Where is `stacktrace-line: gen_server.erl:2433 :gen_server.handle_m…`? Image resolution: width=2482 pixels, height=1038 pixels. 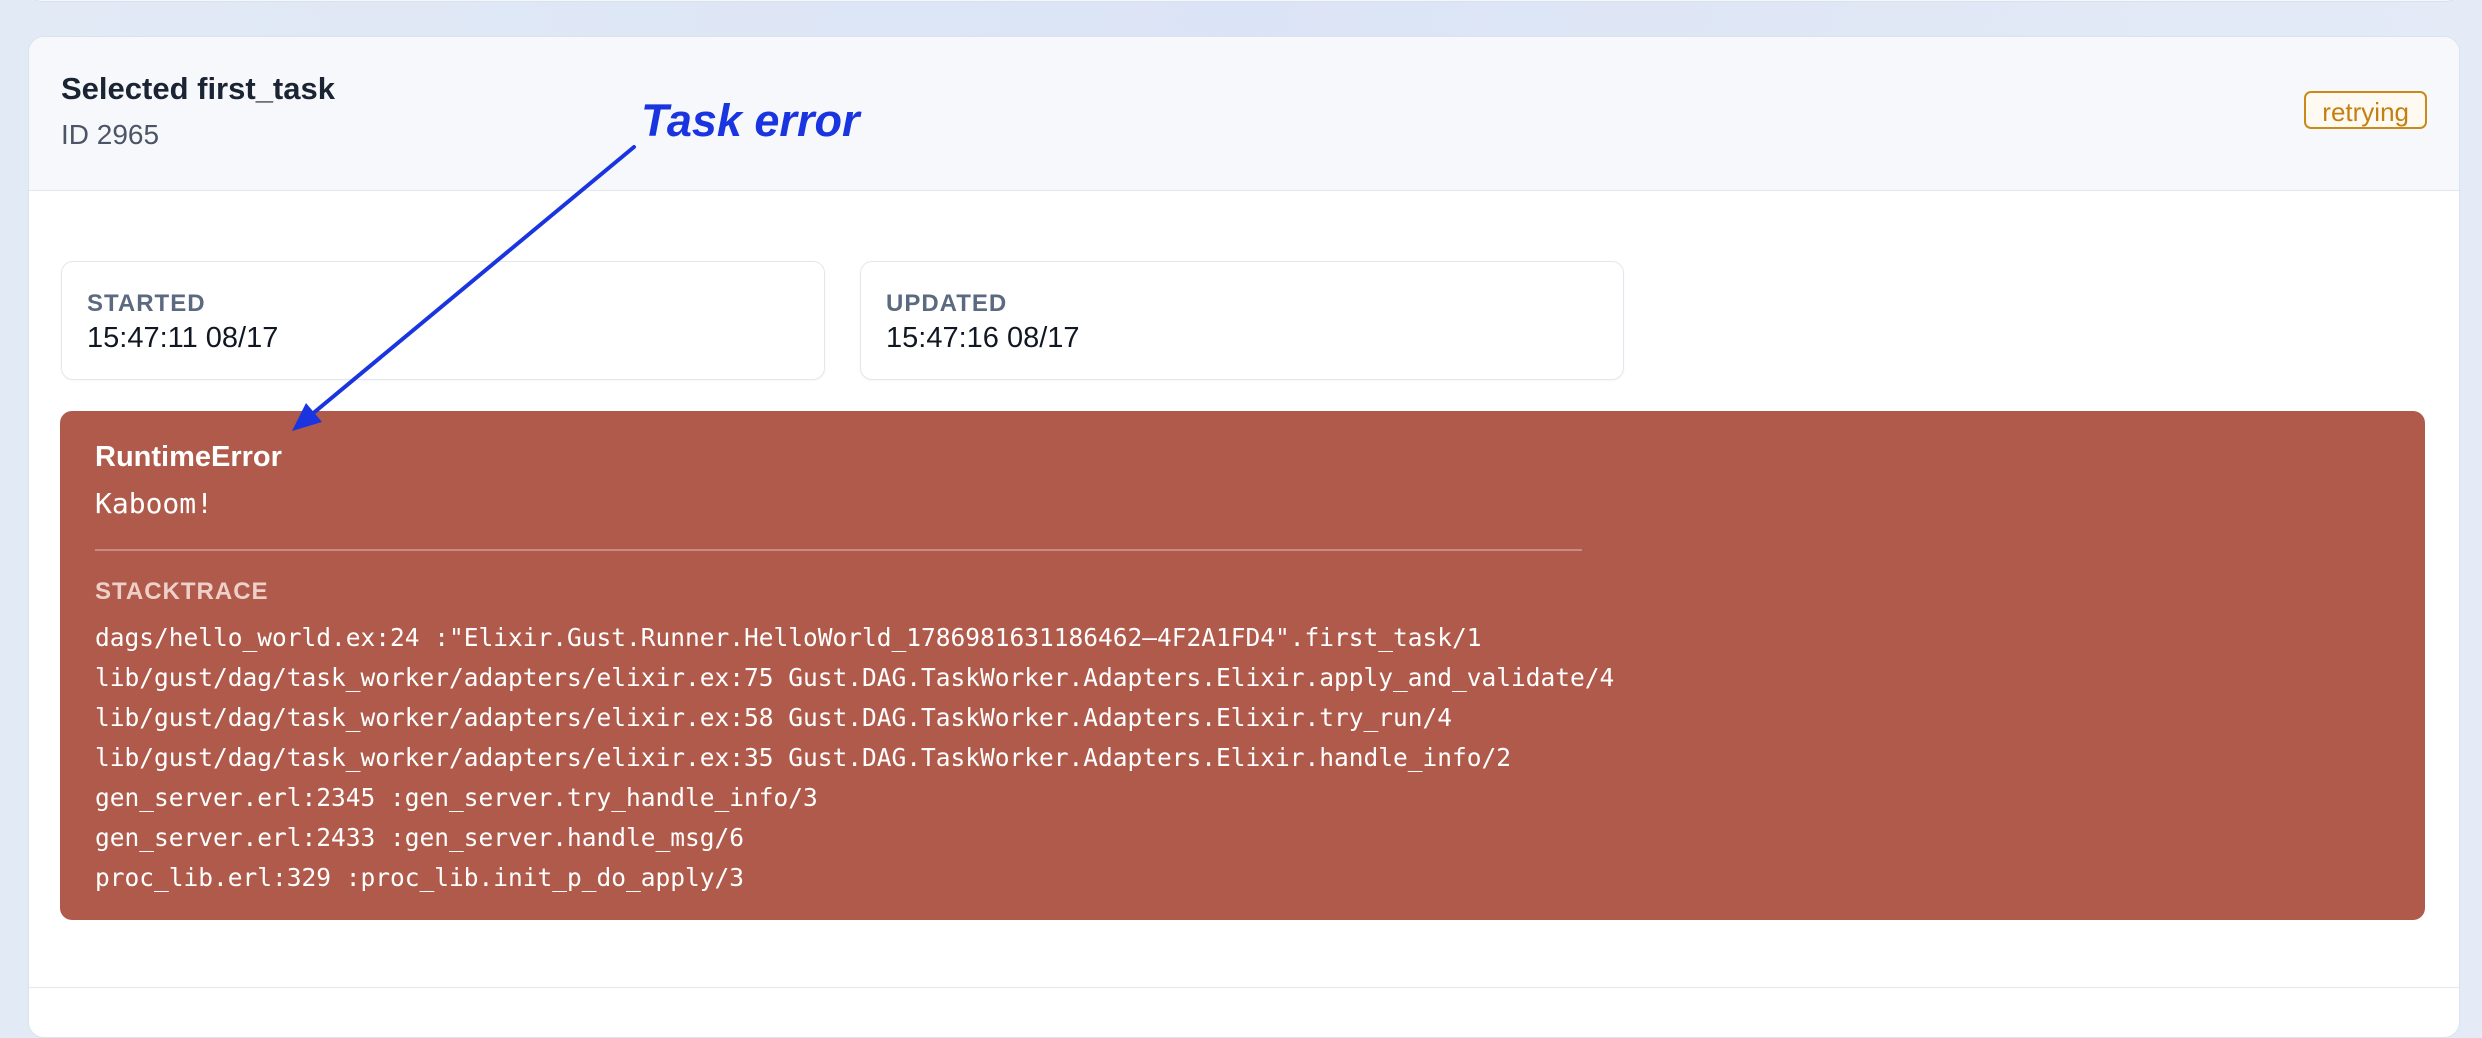 stacktrace-line: gen_server.erl:2433 :gen_server.handle_m… is located at coordinates (420, 837).